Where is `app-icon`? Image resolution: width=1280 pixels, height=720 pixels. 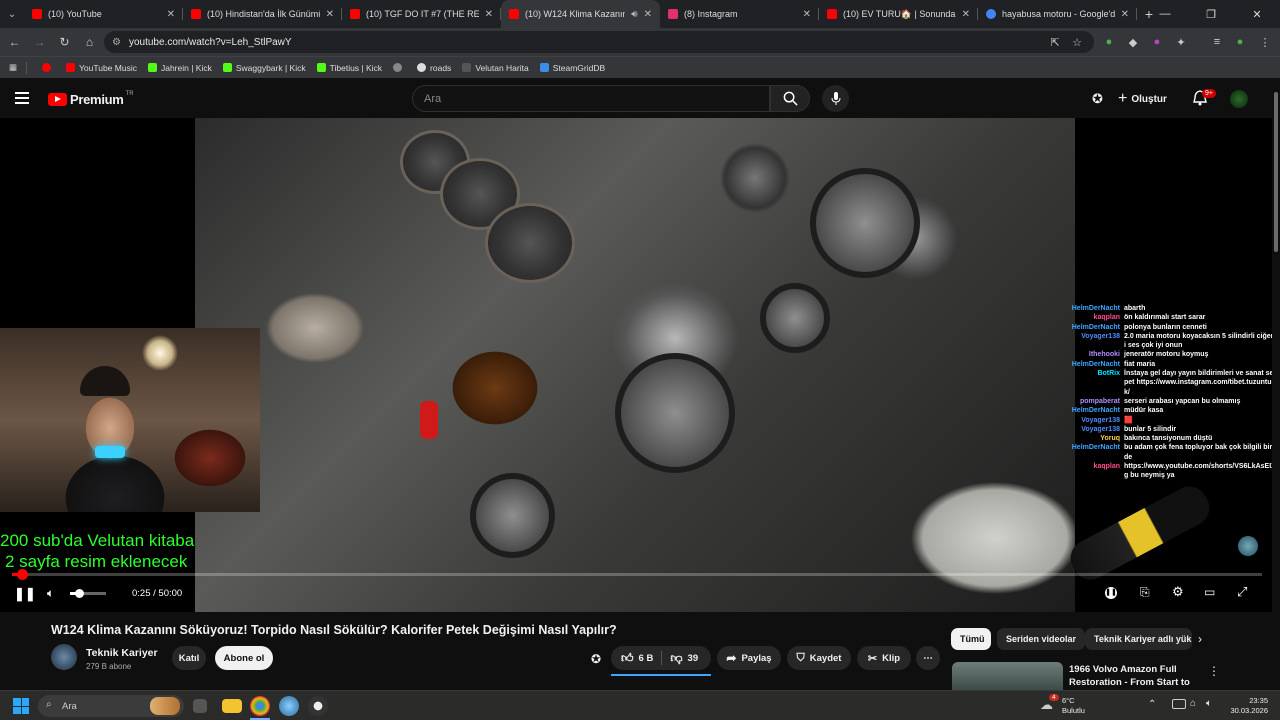 app-icon is located at coordinates (289, 706).